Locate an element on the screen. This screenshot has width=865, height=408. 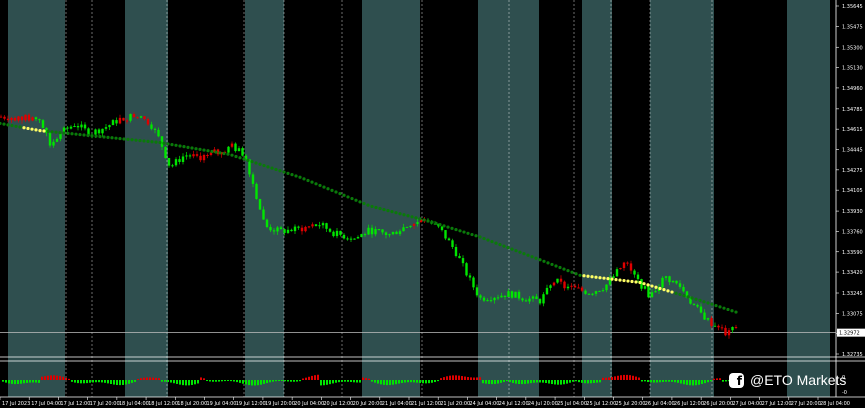
price-tick-label: 1.35475 is located at coordinates (852, 27).